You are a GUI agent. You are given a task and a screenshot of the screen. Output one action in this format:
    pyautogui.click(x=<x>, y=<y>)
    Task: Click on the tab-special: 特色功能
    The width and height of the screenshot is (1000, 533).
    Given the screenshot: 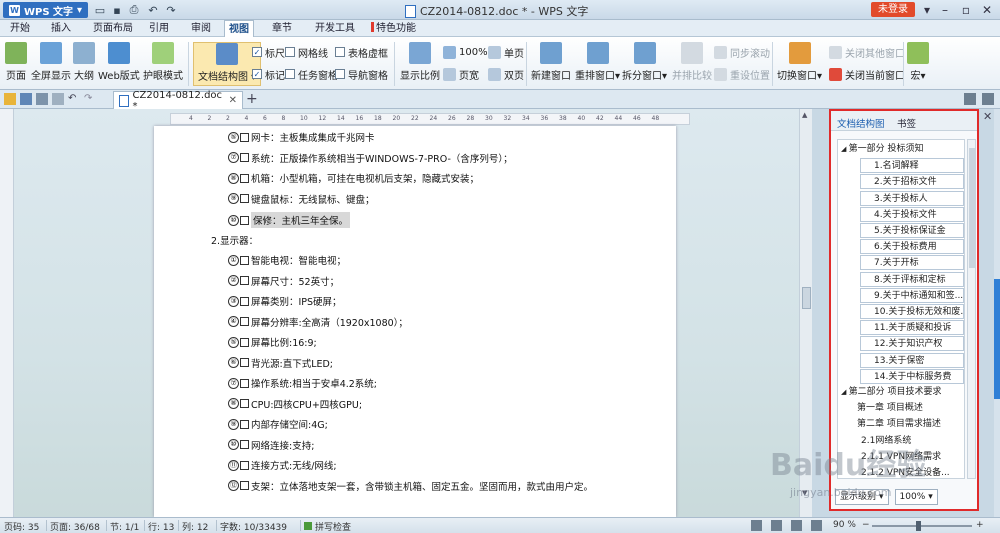 What is the action you would take?
    pyautogui.click(x=393, y=28)
    